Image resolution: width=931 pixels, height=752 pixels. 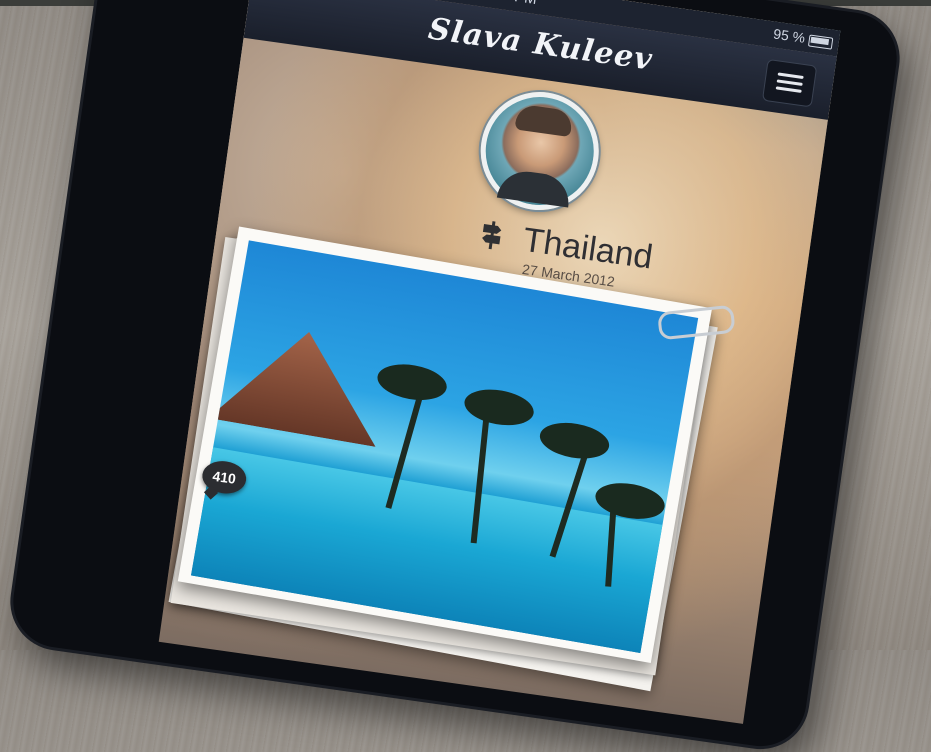 I want to click on profile-name-title: Slava Kuleev, so click(x=540, y=44).